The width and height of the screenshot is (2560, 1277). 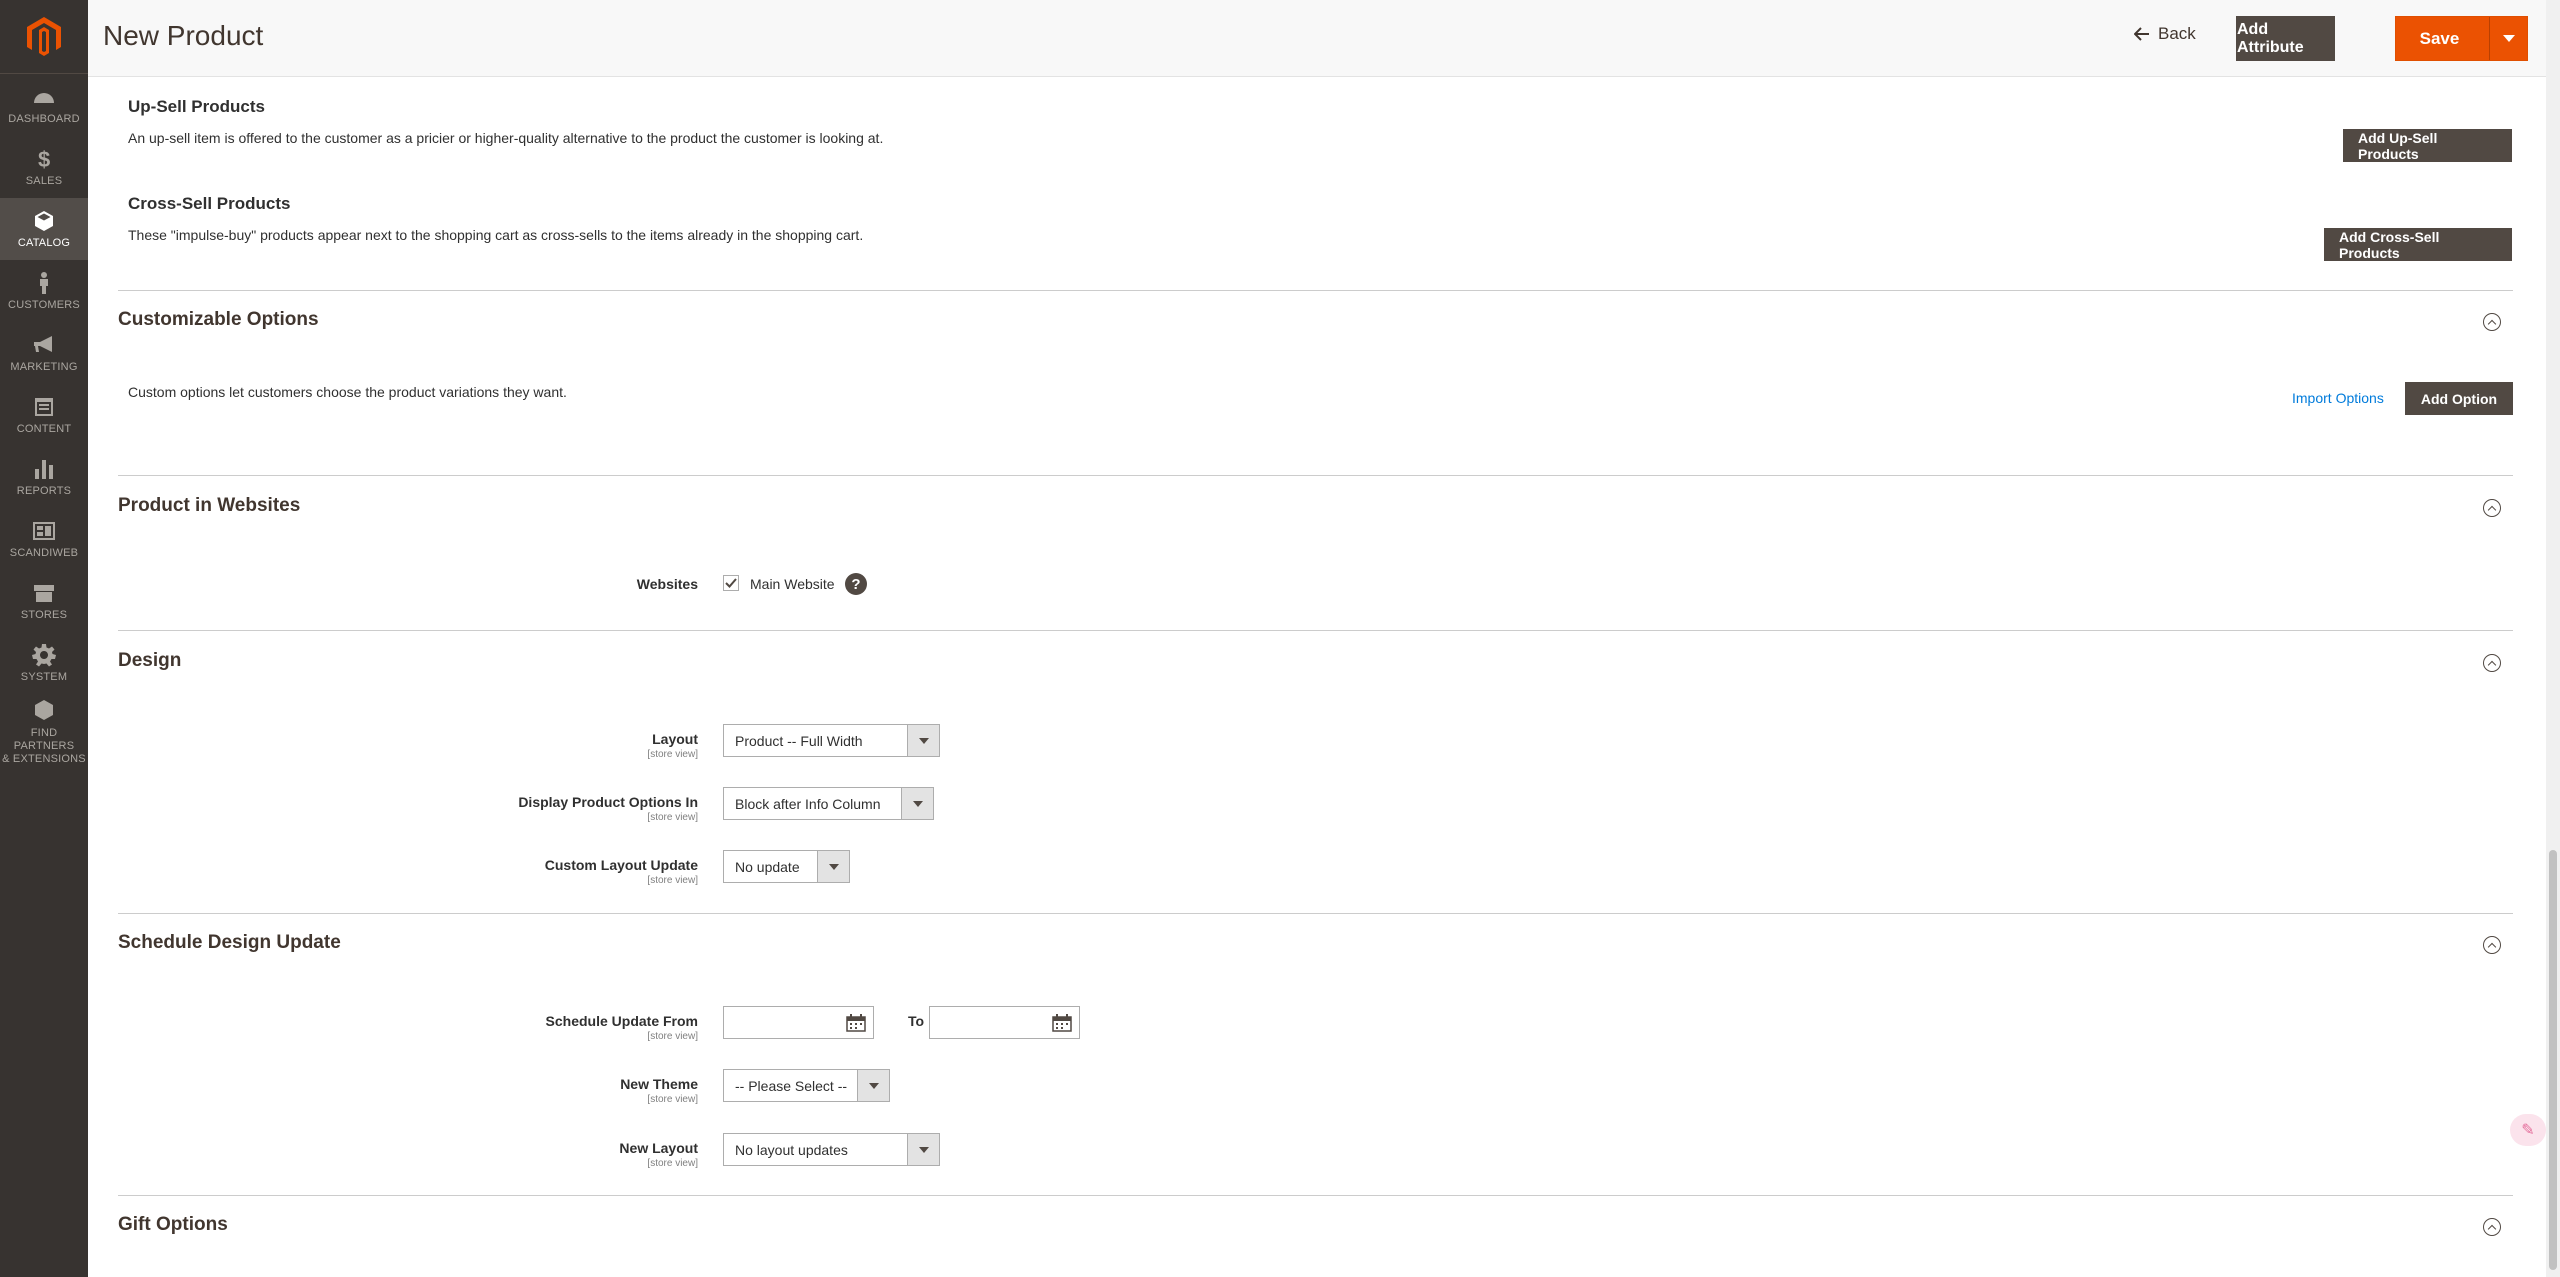 I want to click on checkmark-icon, so click(x=731, y=583).